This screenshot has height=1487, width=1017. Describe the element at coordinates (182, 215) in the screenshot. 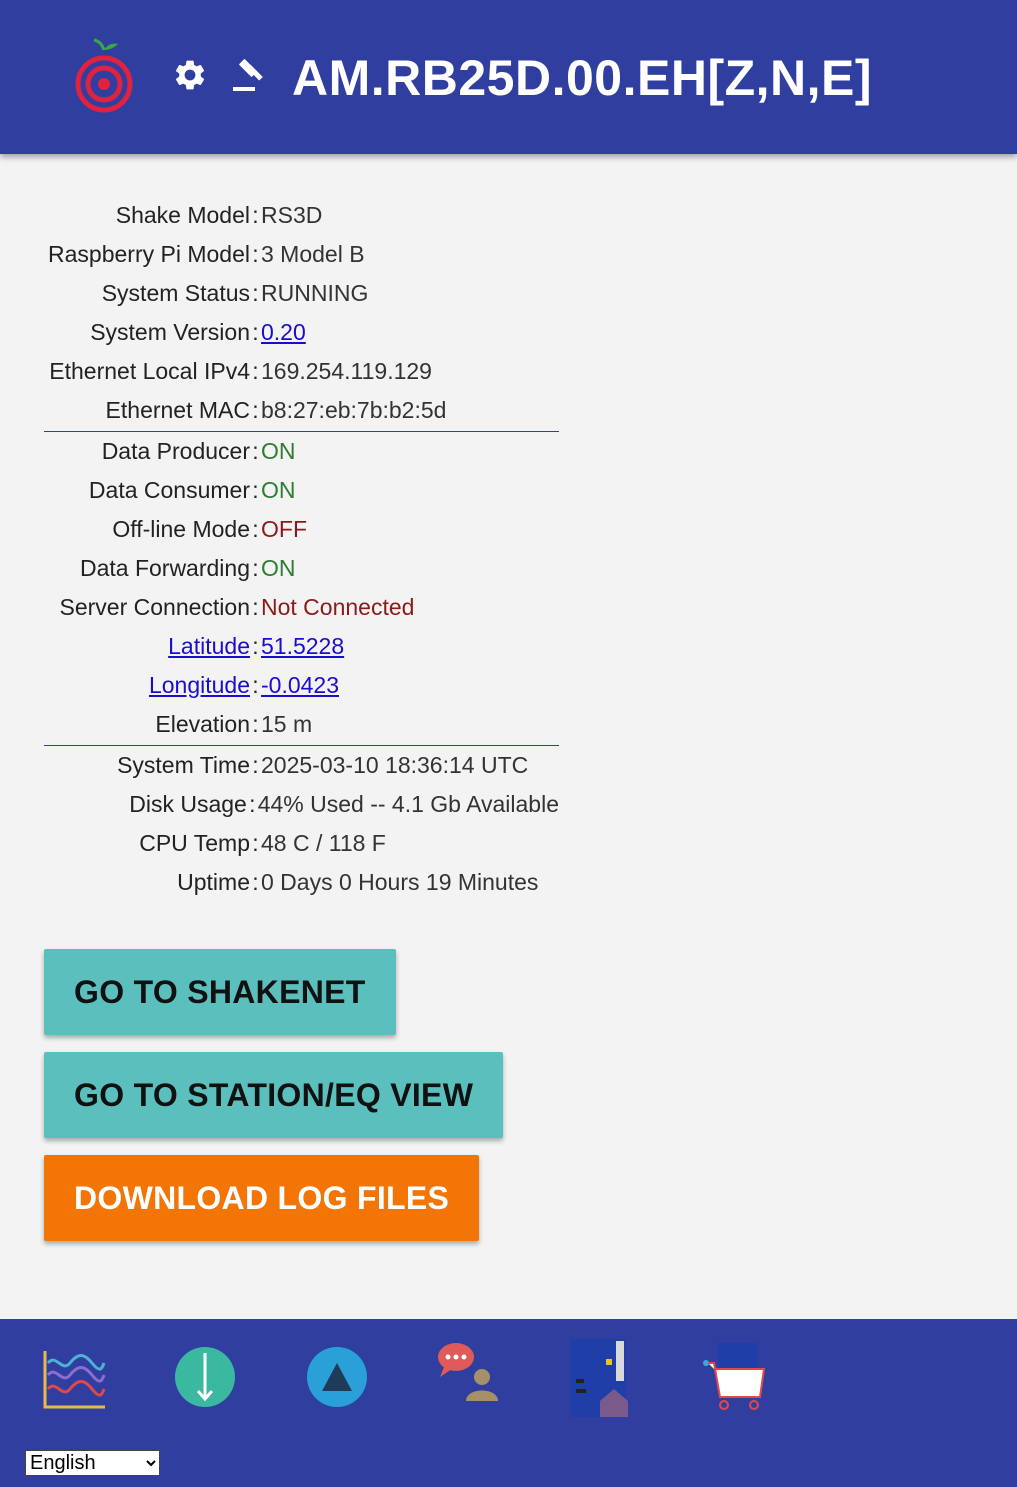

I see `label-shake-model: Shake Model` at that location.